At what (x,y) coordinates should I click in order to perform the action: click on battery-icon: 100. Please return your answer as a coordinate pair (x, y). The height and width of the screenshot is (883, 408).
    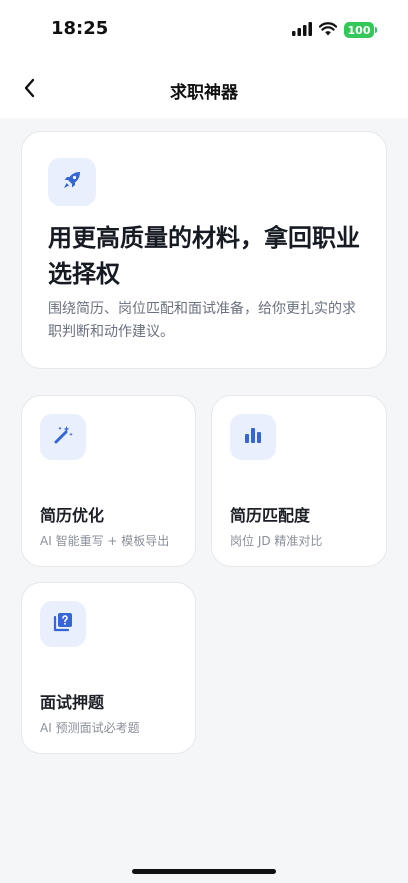
    Looking at the image, I should click on (360, 30).